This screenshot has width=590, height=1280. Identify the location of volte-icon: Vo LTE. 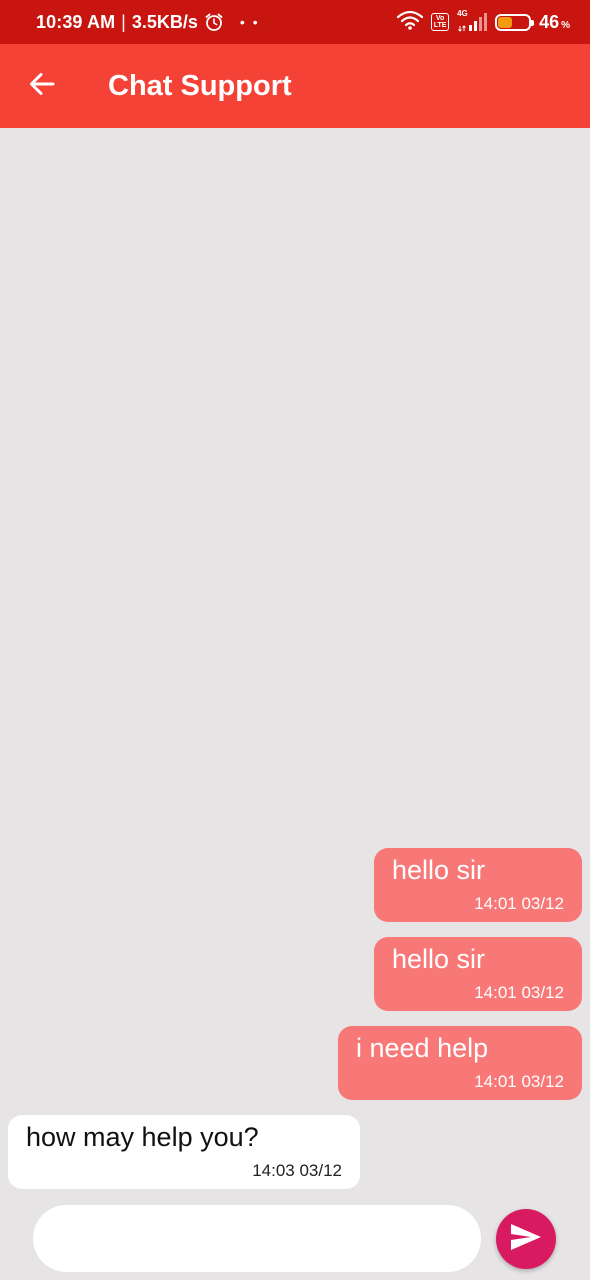
(440, 22).